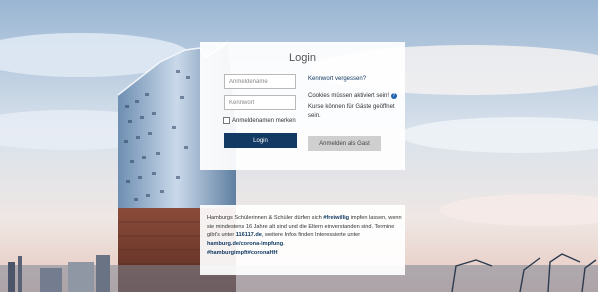 This screenshot has height=292, width=598. Describe the element at coordinates (351, 111) in the screenshot. I see `guest-info-text: Kurse können für Gäste geöffnet sein.` at that location.